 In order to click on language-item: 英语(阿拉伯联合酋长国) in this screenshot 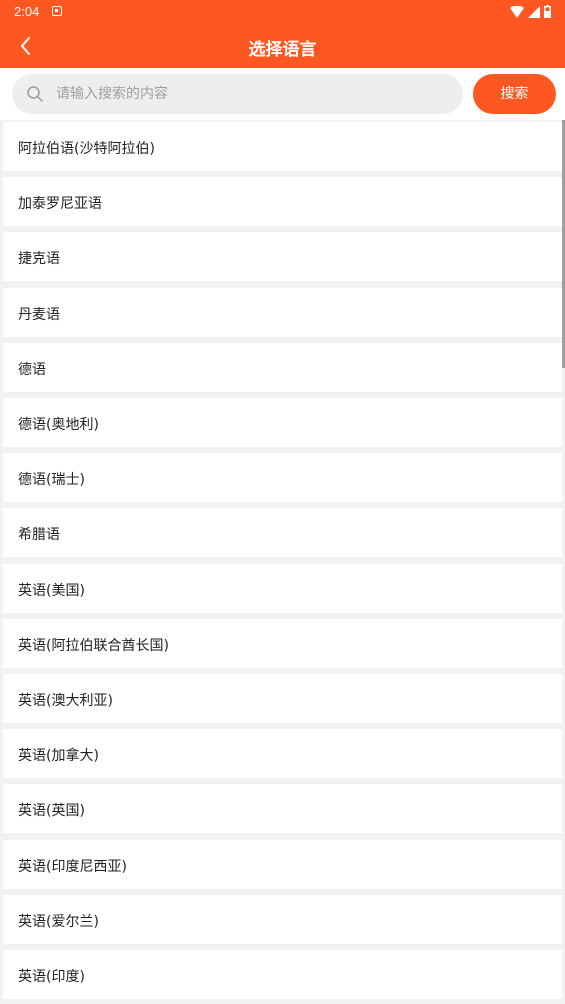, I will do `click(282, 643)`.